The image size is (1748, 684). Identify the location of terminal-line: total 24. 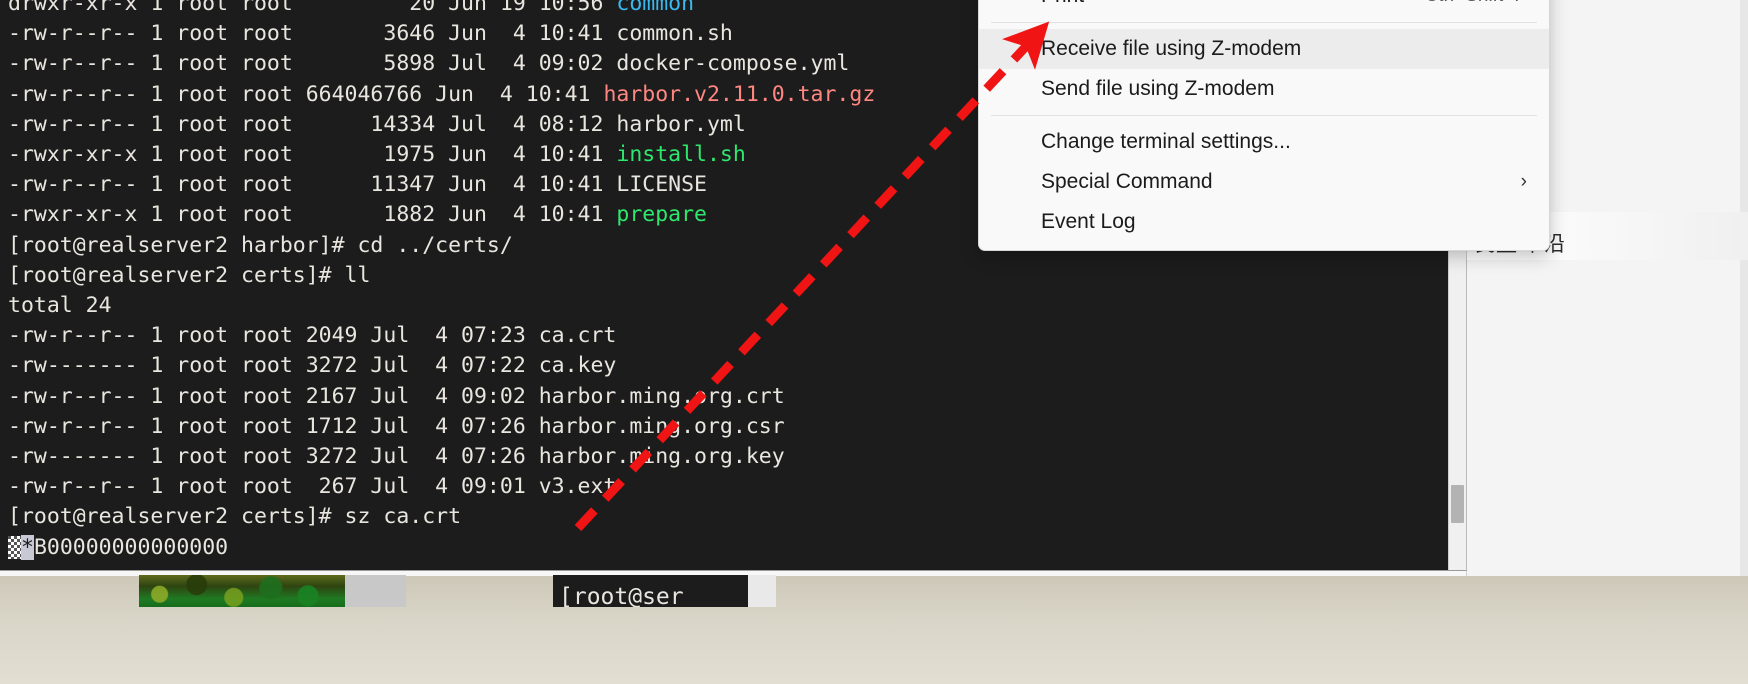
(723, 306).